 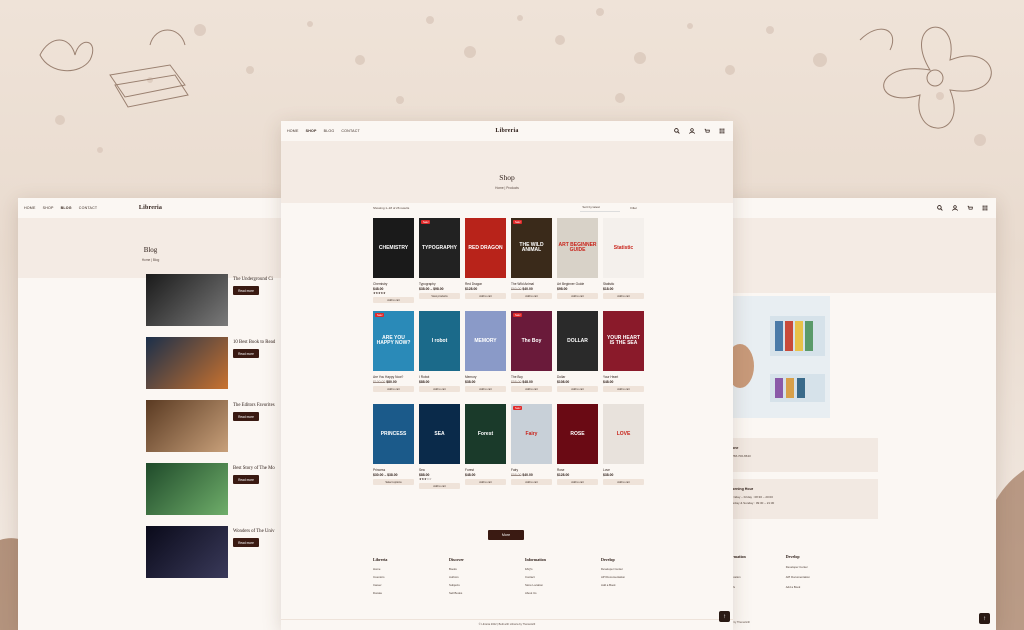 I want to click on product-name: Sea, so click(x=439, y=470).